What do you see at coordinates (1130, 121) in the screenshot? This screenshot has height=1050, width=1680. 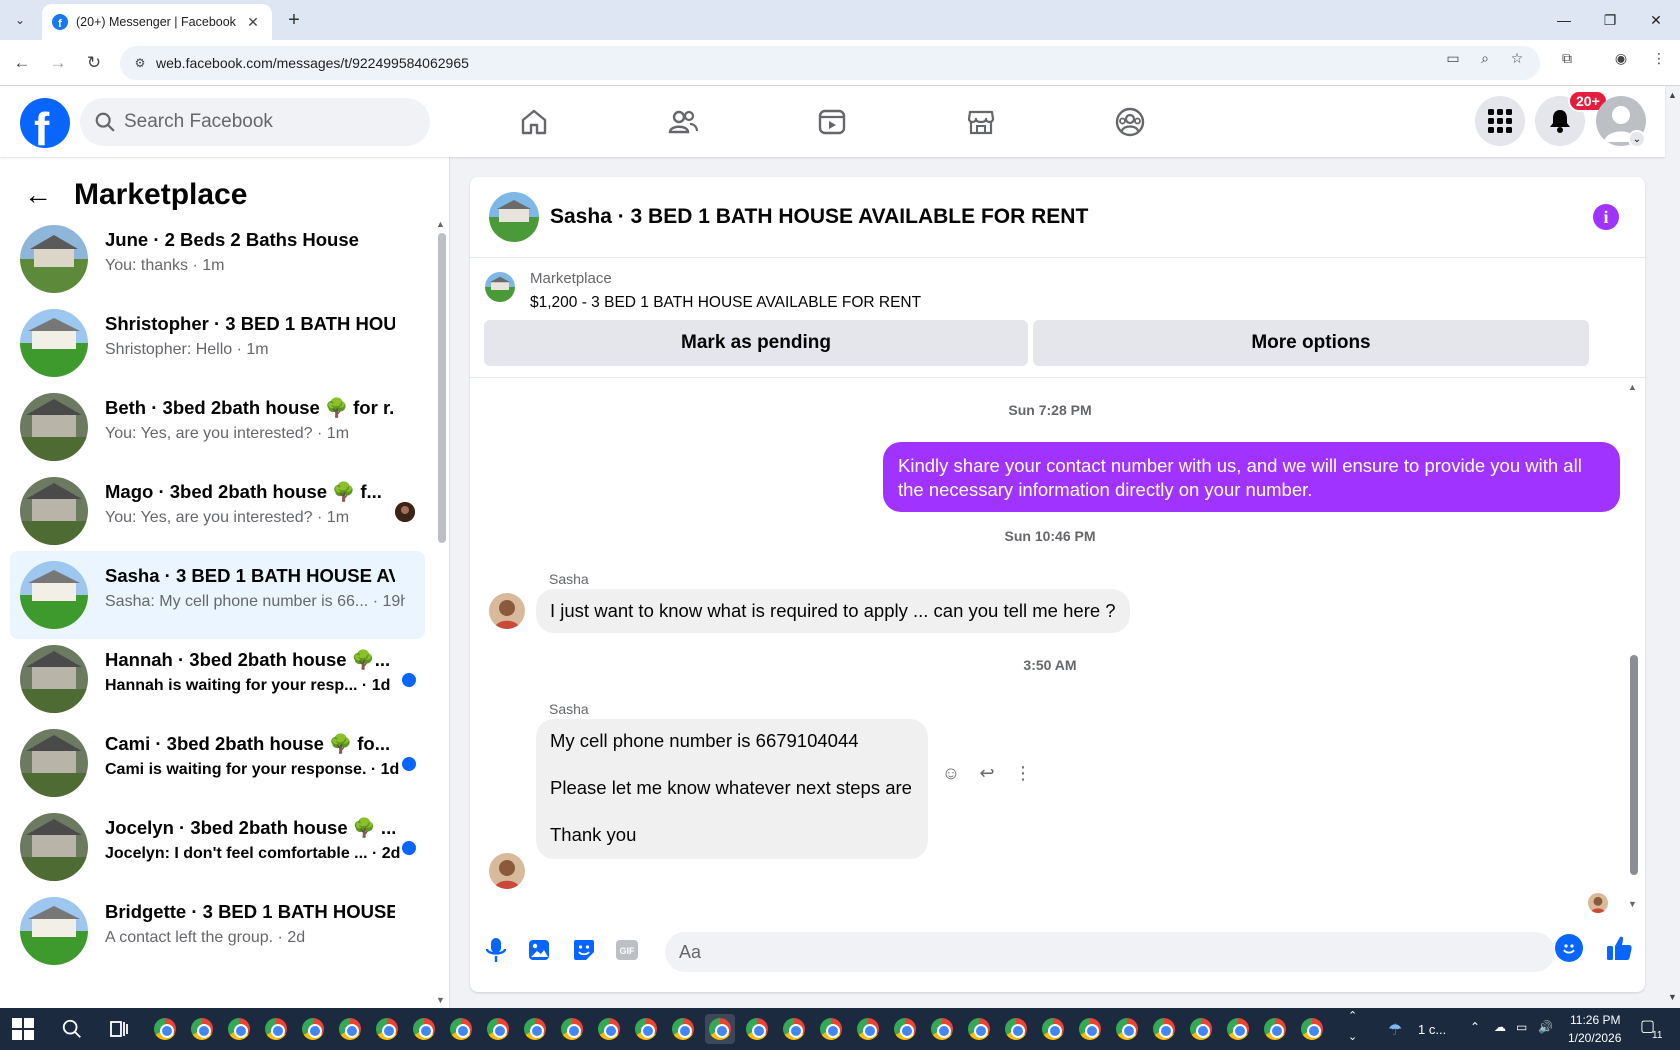 I see `nav-groups` at bounding box center [1130, 121].